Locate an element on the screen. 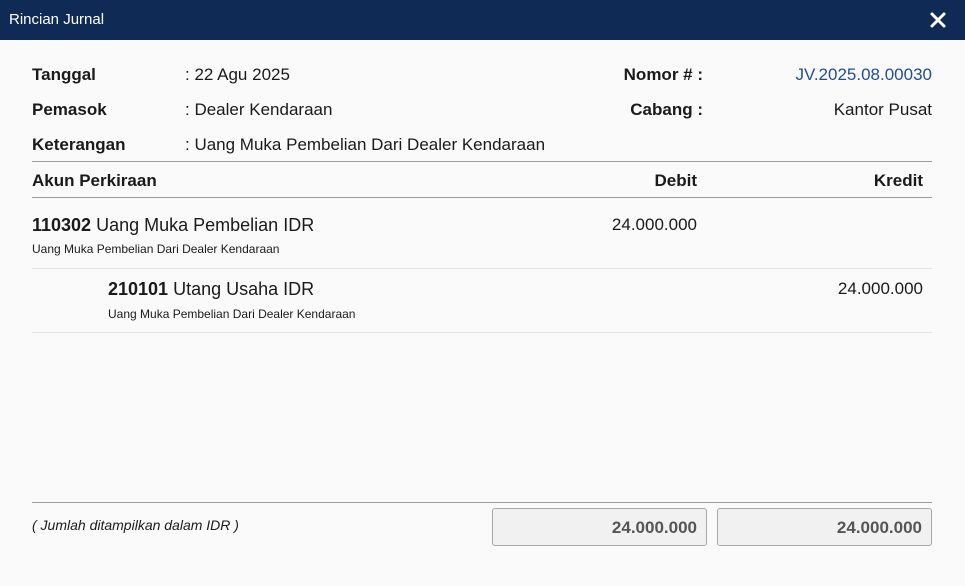 The image size is (965, 586). account-name: 110302 Uang Muka Pembelian IDR is located at coordinates (173, 225).